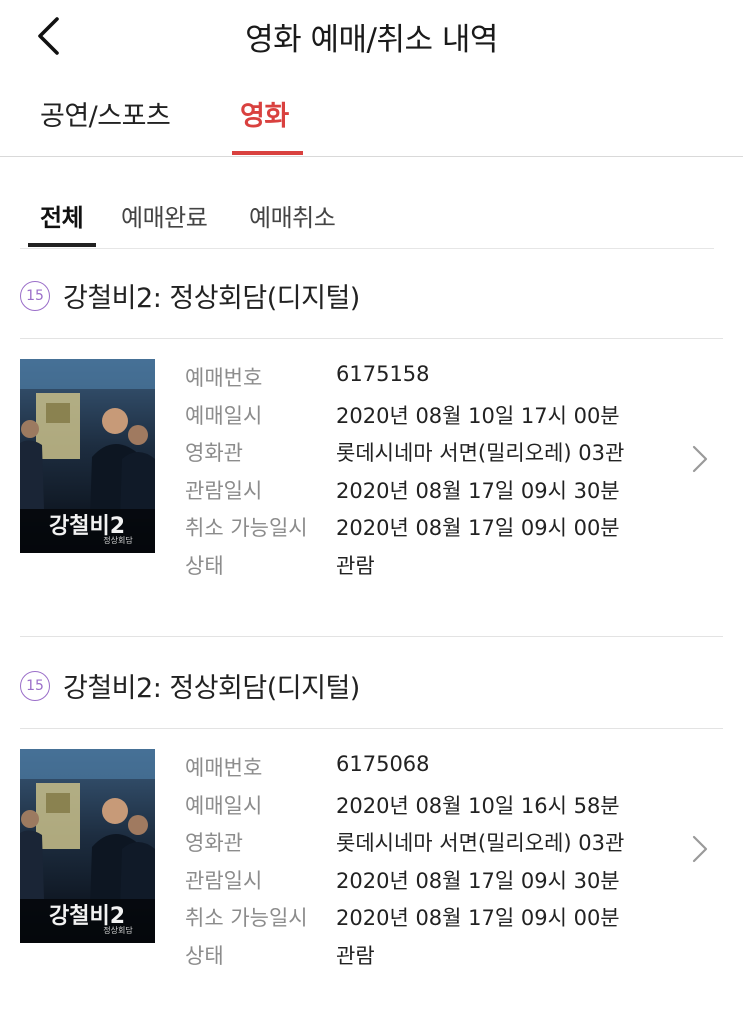 The image size is (743, 1027). Describe the element at coordinates (105, 113) in the screenshot. I see `tab-performance-sports: 공연/스포츠` at that location.